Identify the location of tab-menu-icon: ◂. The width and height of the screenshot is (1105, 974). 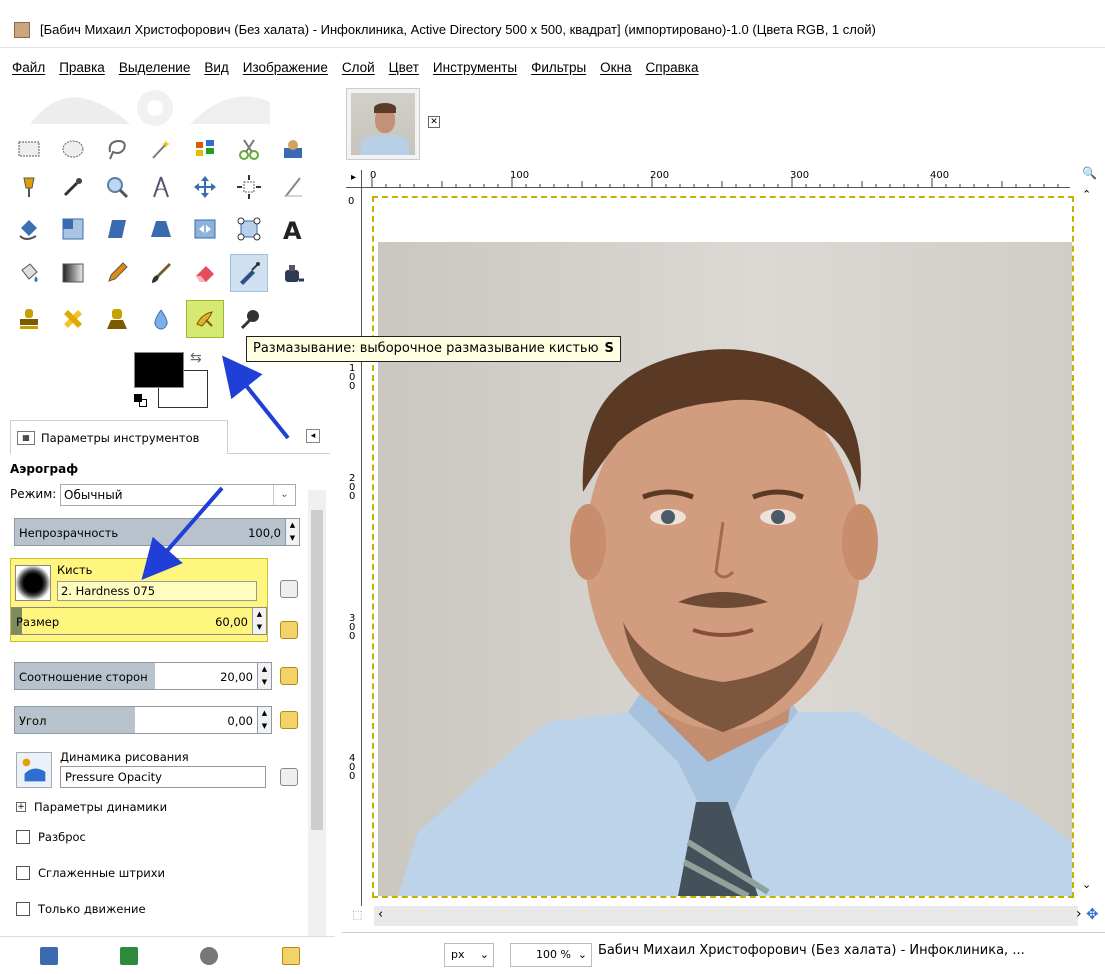
(313, 436).